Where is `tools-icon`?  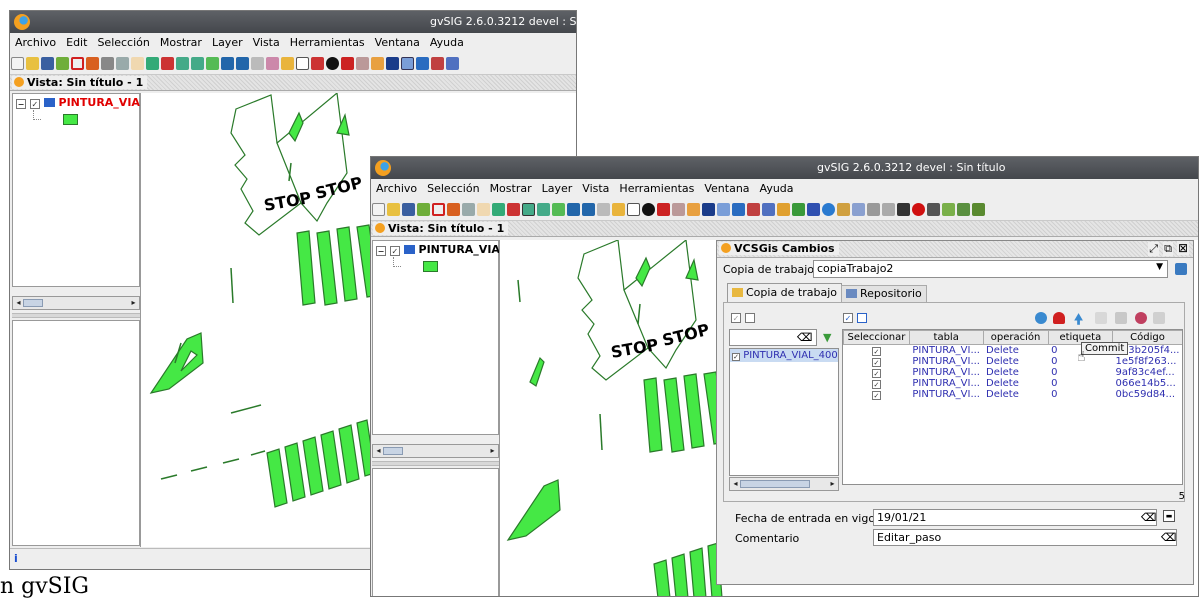
tools-icon is located at coordinates (933, 209).